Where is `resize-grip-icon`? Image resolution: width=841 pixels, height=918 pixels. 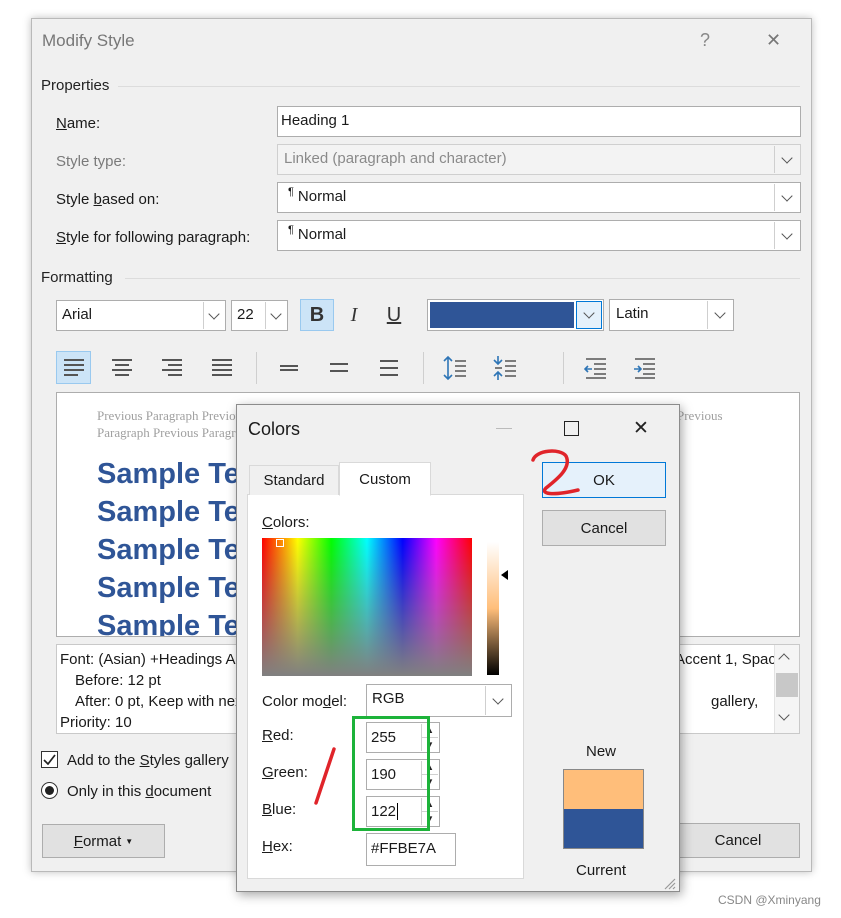
resize-grip-icon is located at coordinates (669, 883).